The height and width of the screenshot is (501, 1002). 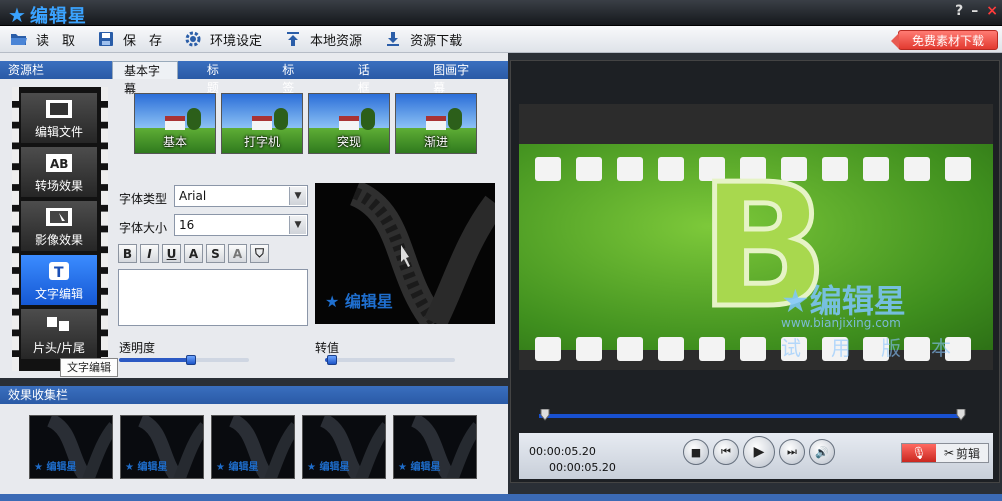 I want to click on tab-speech-box: 话 框, so click(x=373, y=78).